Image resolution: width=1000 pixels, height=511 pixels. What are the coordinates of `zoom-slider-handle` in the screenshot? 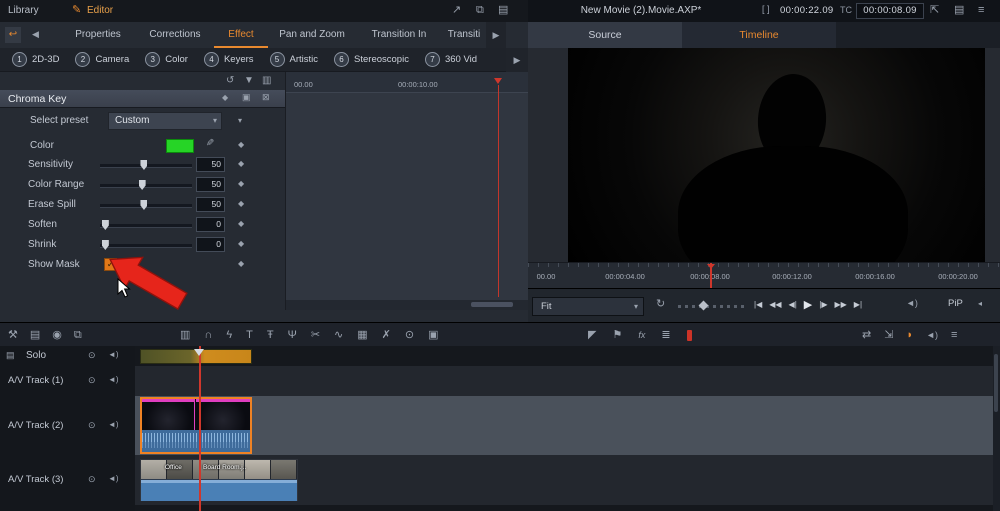 It's located at (703, 305).